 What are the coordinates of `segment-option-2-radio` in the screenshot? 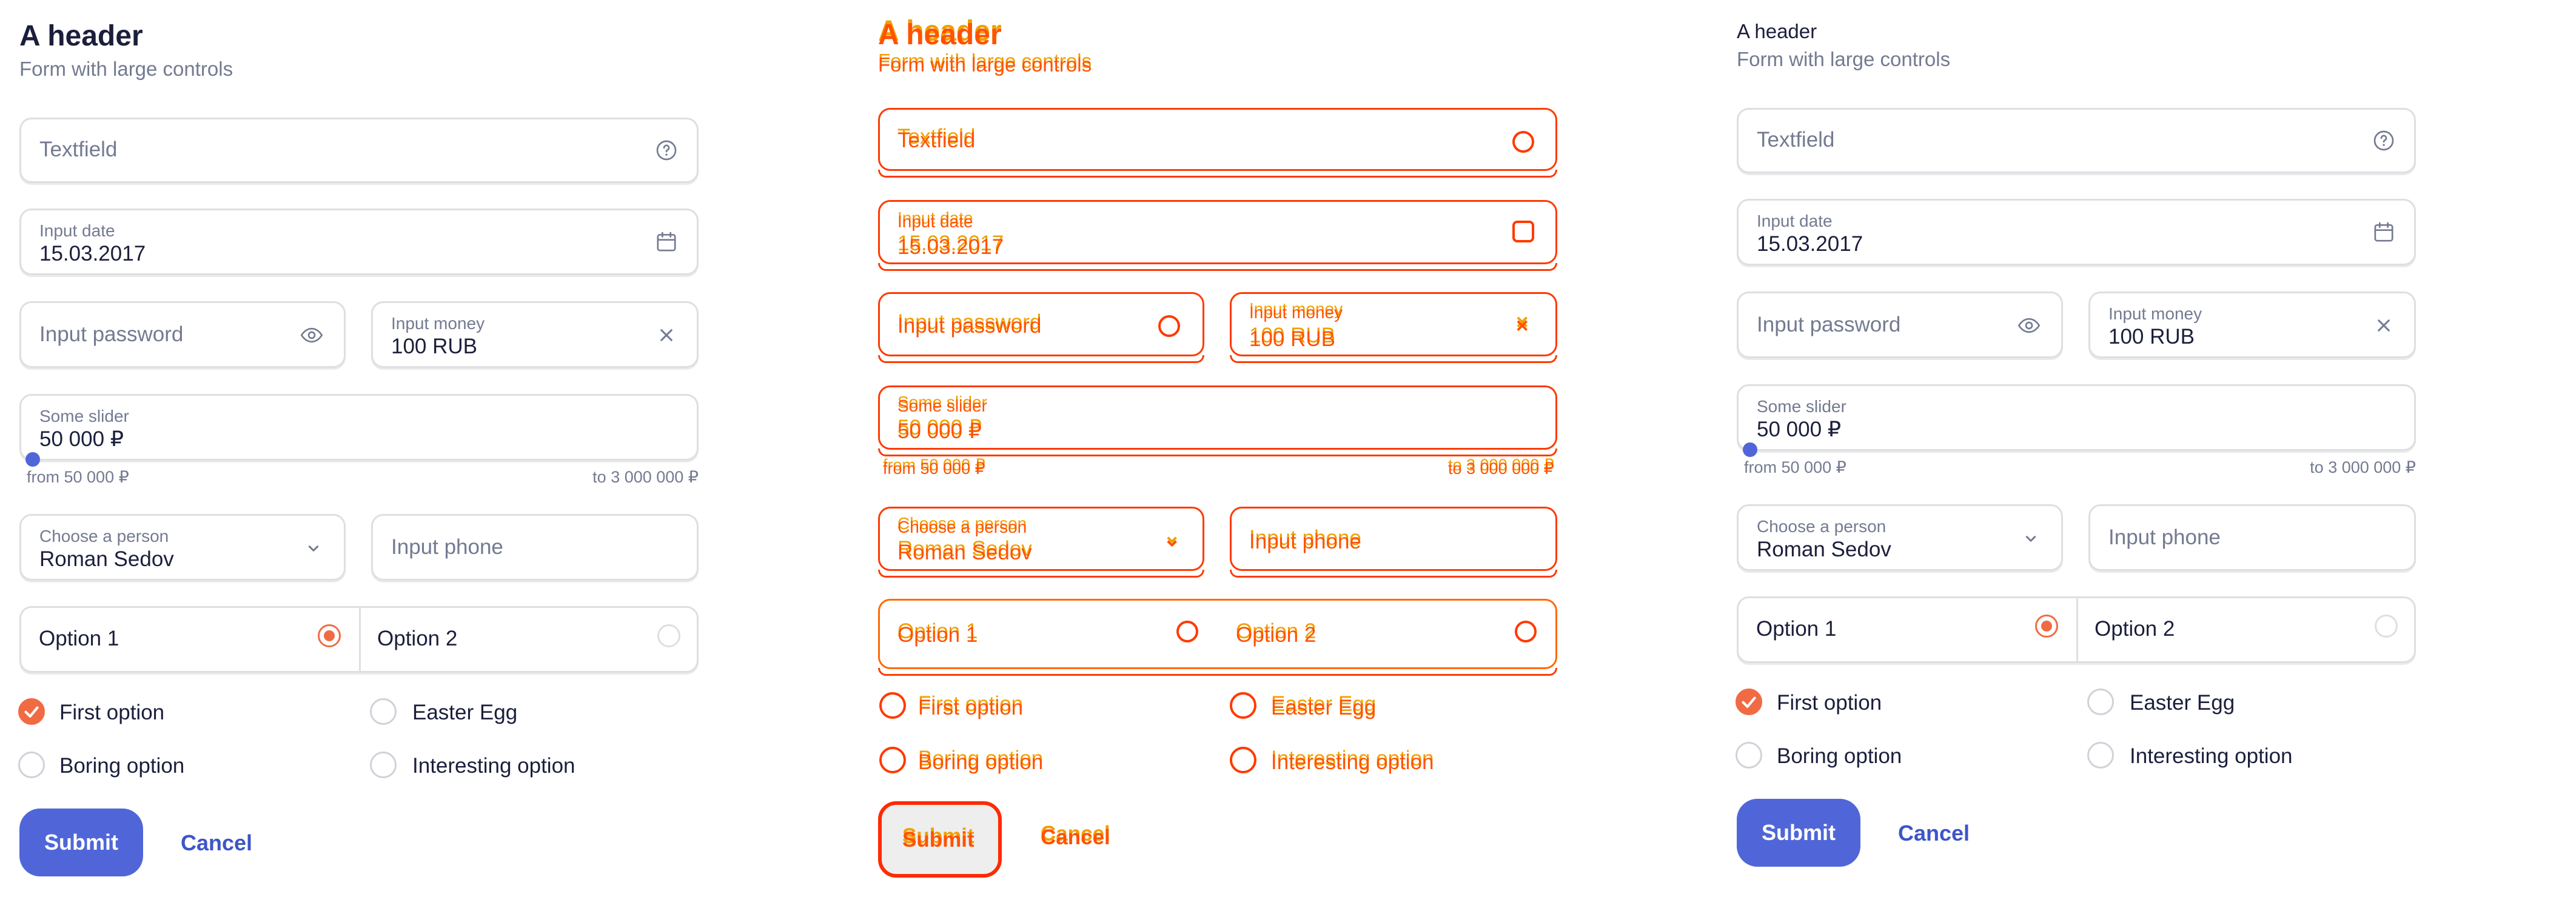 It's located at (668, 635).